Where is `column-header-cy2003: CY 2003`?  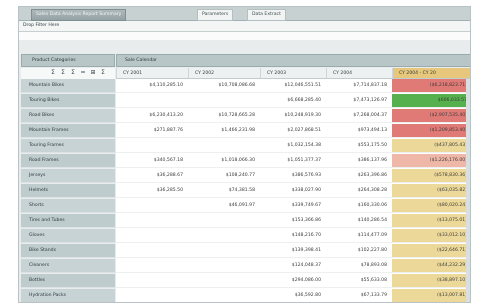
column-header-cy2003: CY 2003 is located at coordinates (293, 73).